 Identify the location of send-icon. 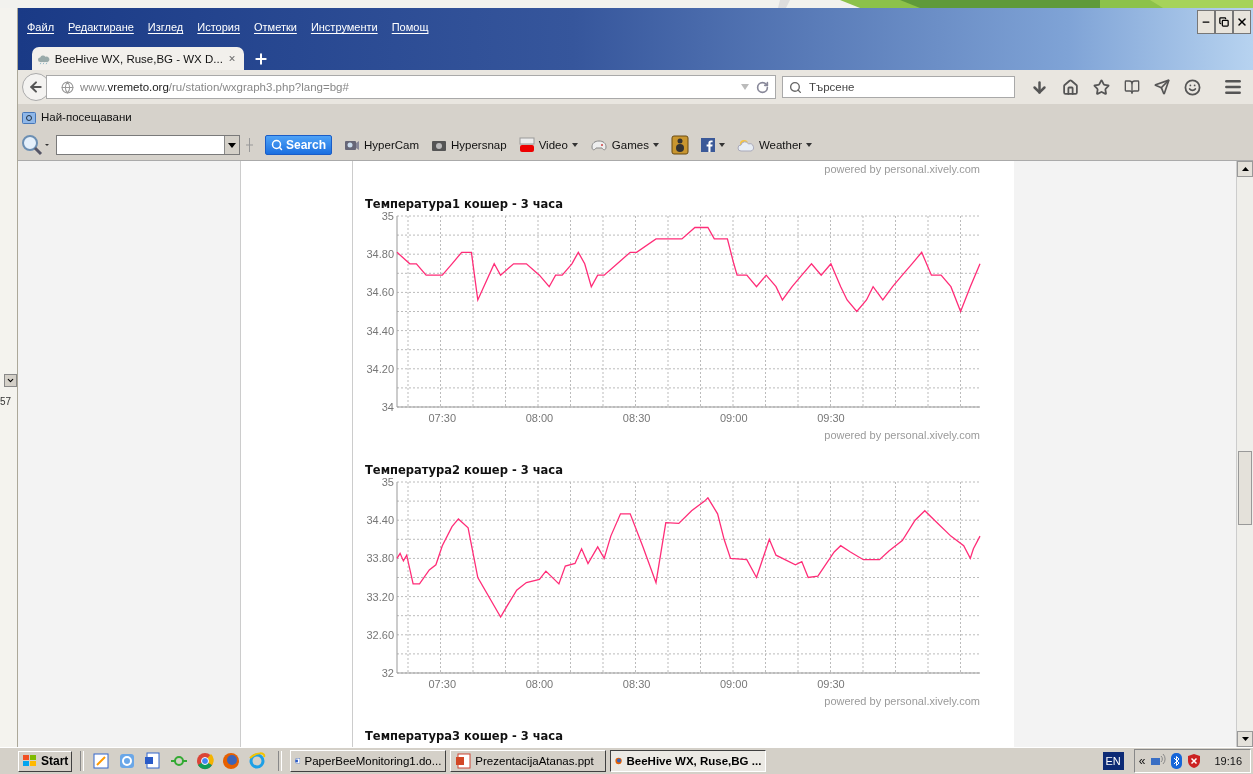
(1162, 87).